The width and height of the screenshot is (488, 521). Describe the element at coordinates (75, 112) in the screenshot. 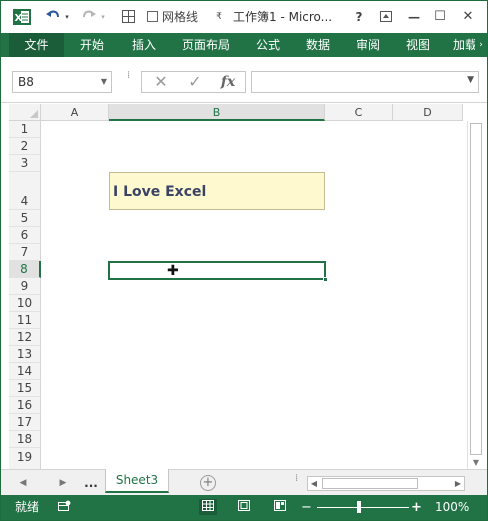

I see `column-header-a: A` at that location.